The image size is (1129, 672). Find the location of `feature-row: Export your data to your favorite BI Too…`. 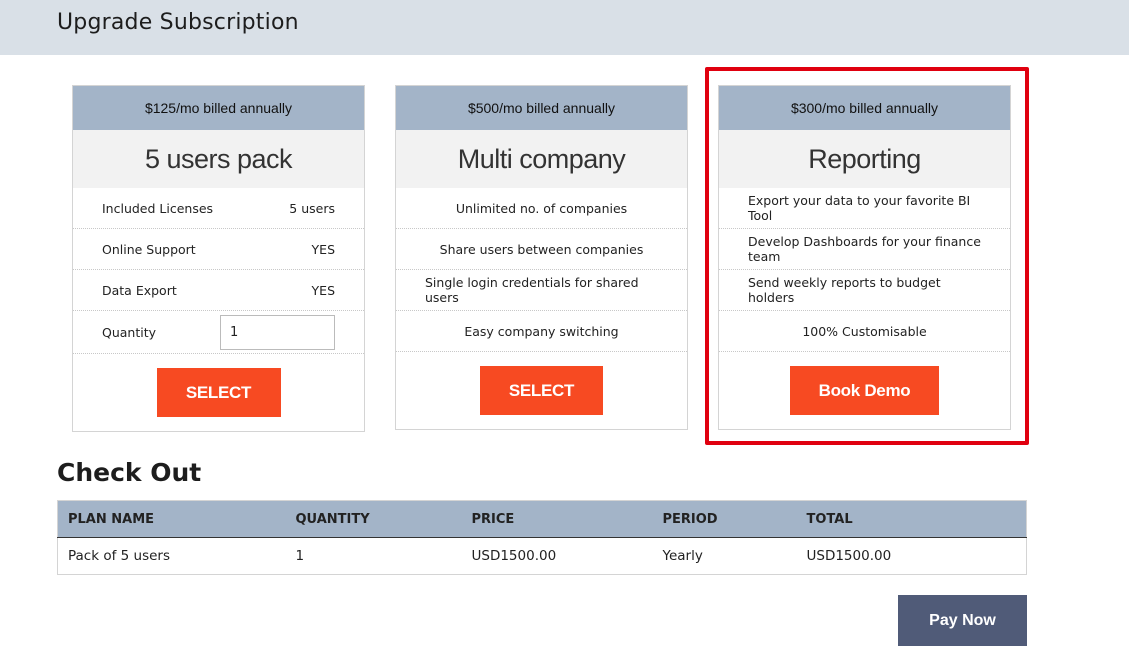

feature-row: Export your data to your favorite BI Too… is located at coordinates (864, 208).